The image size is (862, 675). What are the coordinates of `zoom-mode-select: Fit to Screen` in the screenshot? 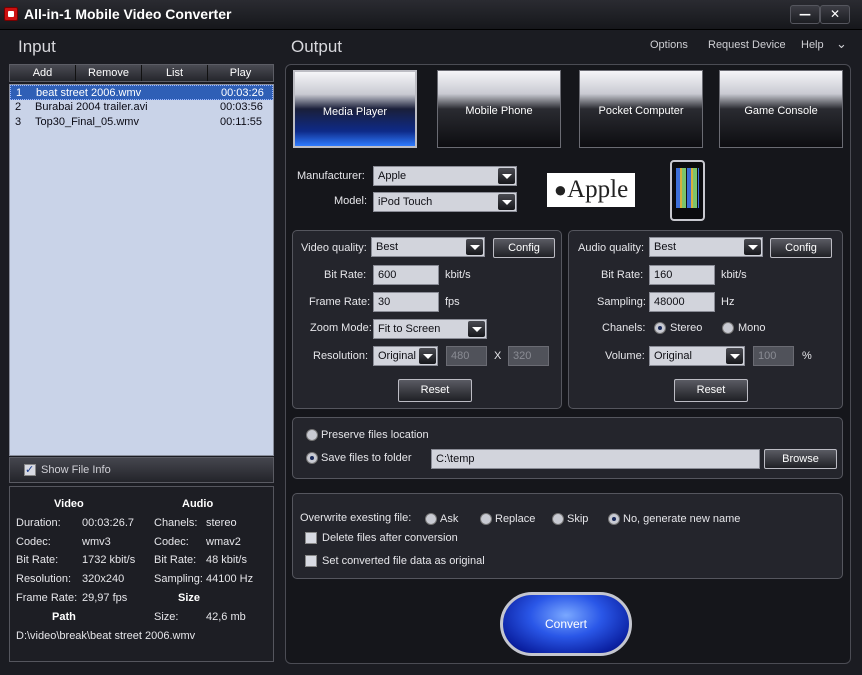 It's located at (430, 329).